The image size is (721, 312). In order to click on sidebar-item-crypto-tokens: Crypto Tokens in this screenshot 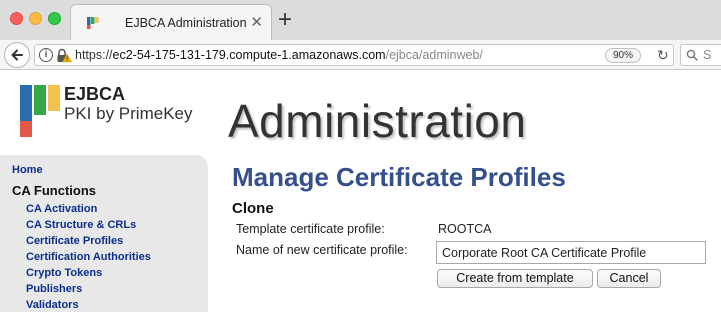, I will do `click(64, 273)`.